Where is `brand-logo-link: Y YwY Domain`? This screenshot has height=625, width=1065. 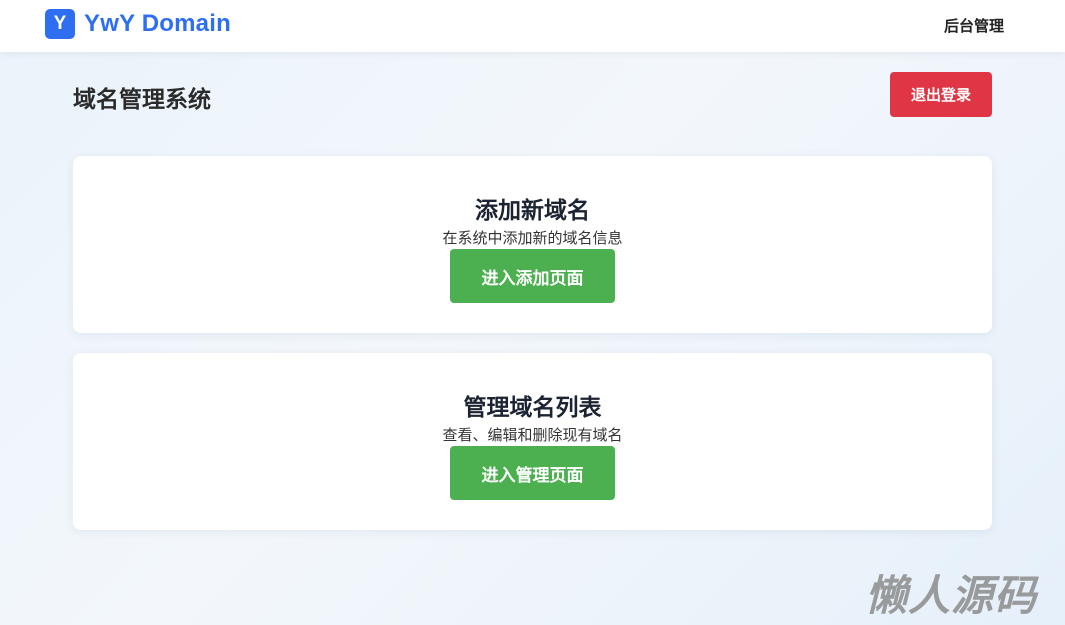
brand-logo-link: Y YwY Domain is located at coordinates (138, 24).